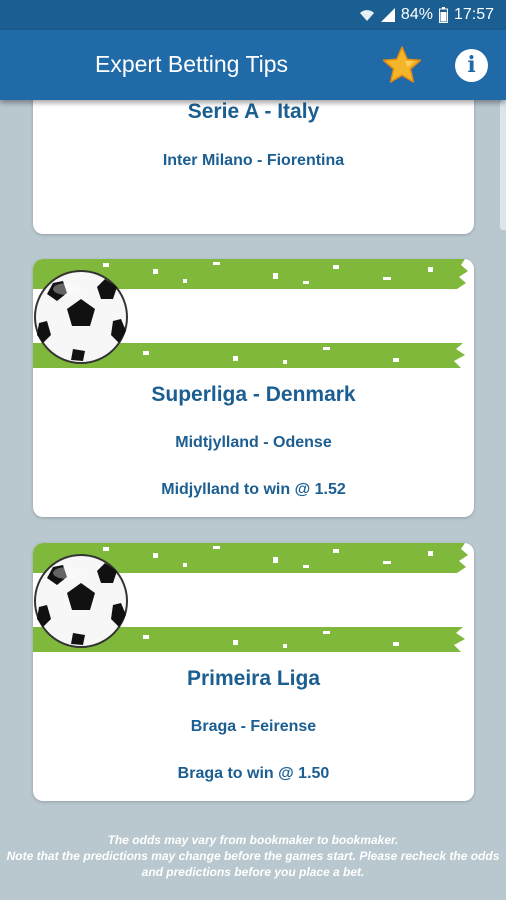  What do you see at coordinates (253, 160) in the screenshot?
I see `match-teams: Inter Milano - Fiorentina` at bounding box center [253, 160].